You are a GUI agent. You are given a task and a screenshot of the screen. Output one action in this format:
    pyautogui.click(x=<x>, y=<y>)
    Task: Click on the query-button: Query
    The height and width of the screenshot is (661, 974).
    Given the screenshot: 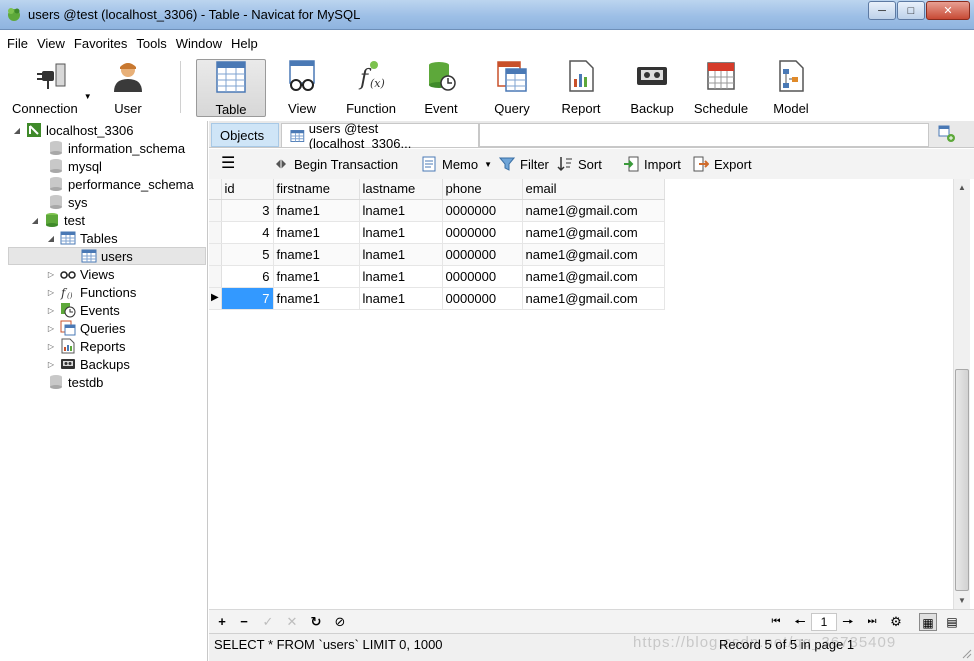 What is the action you would take?
    pyautogui.click(x=512, y=88)
    